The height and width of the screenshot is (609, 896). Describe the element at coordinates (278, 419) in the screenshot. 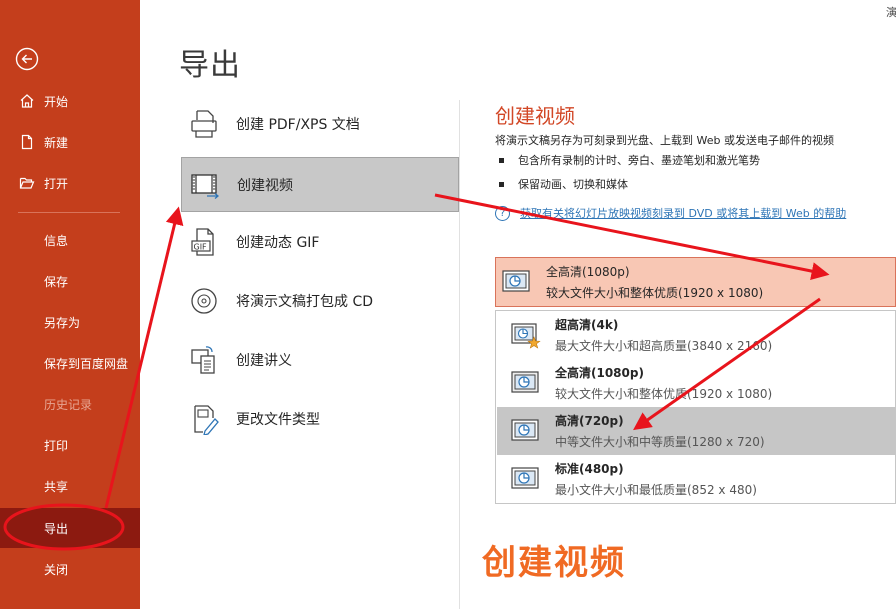

I see `export-option-label: 更改文件类型` at that location.